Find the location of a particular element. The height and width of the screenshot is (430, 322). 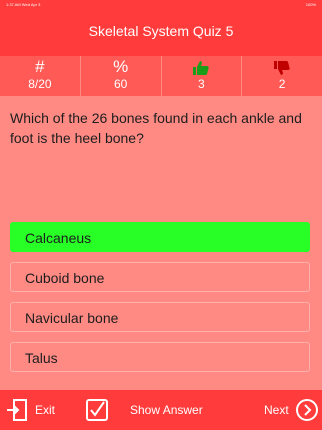

next-label: Next is located at coordinates (276, 410).